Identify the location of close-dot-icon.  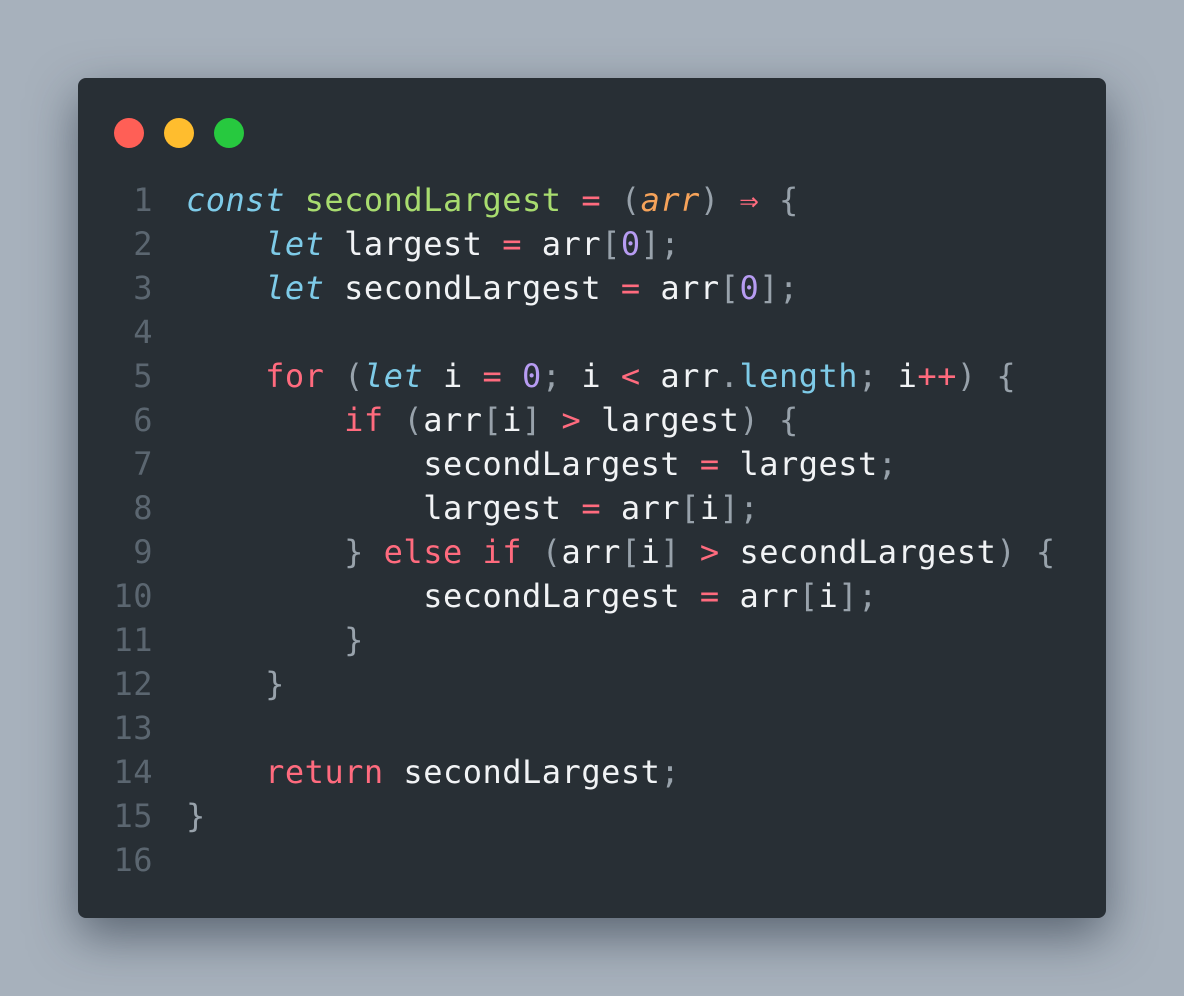
(129, 133).